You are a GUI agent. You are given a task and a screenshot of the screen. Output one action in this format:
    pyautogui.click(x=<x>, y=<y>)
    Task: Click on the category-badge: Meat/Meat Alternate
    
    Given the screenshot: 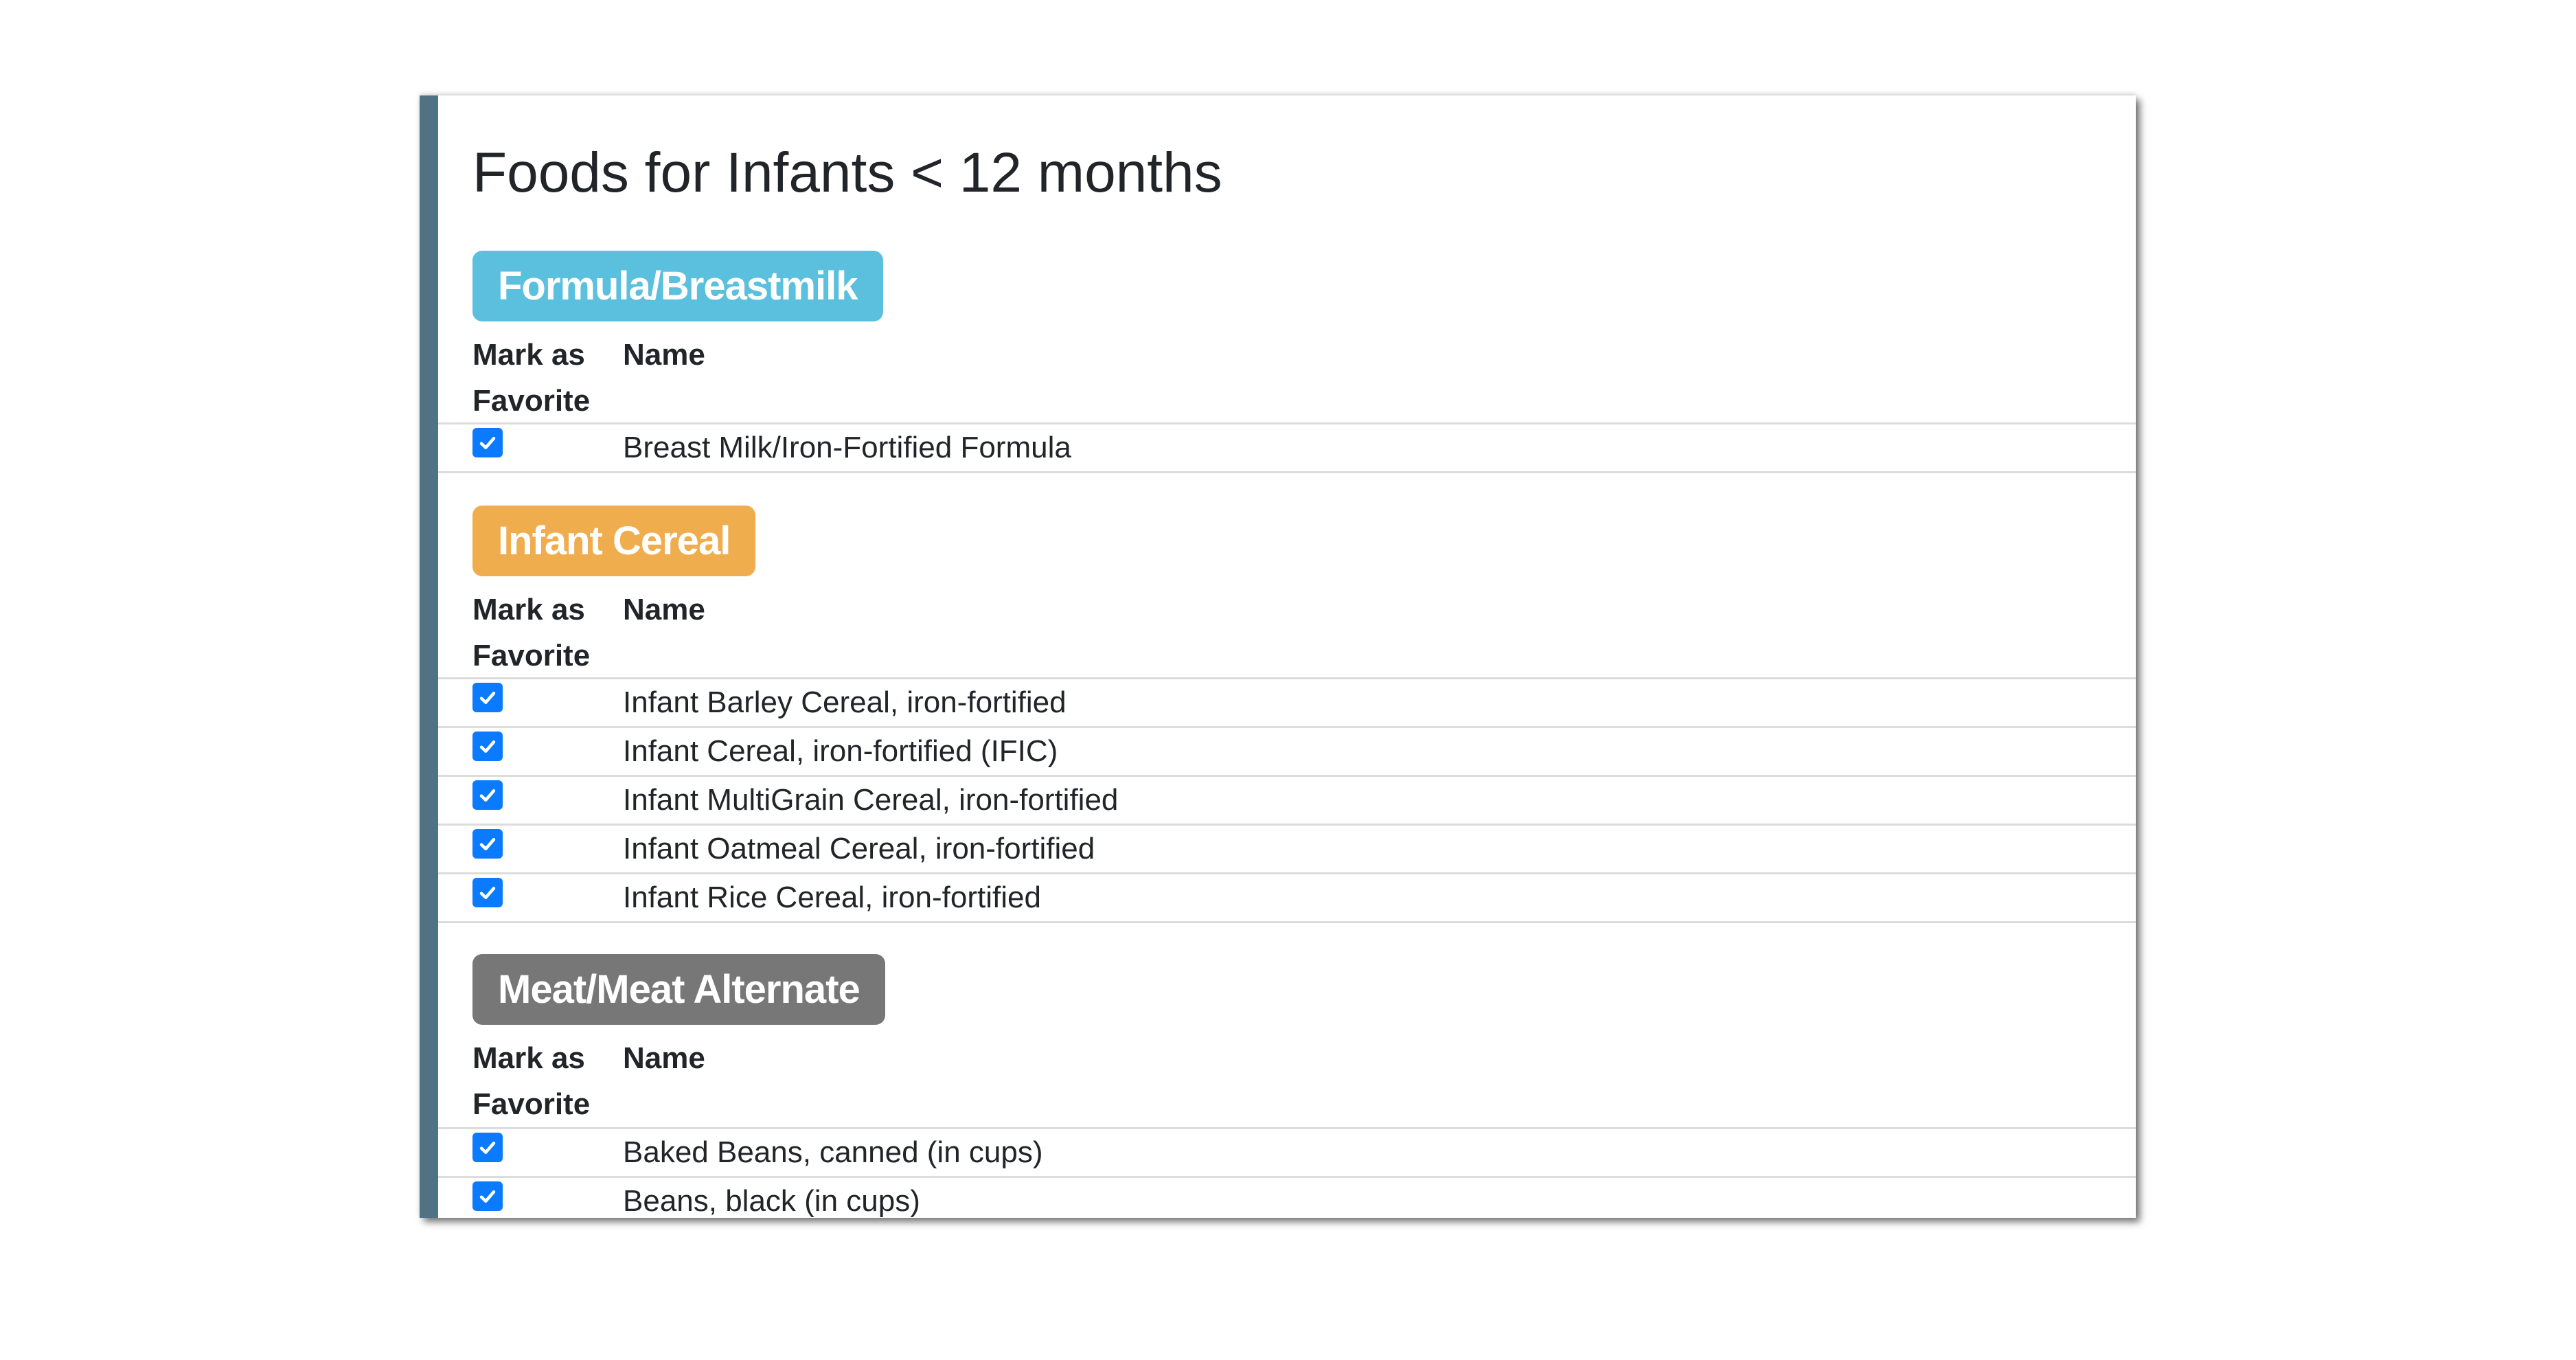 What is the action you would take?
    pyautogui.click(x=678, y=989)
    